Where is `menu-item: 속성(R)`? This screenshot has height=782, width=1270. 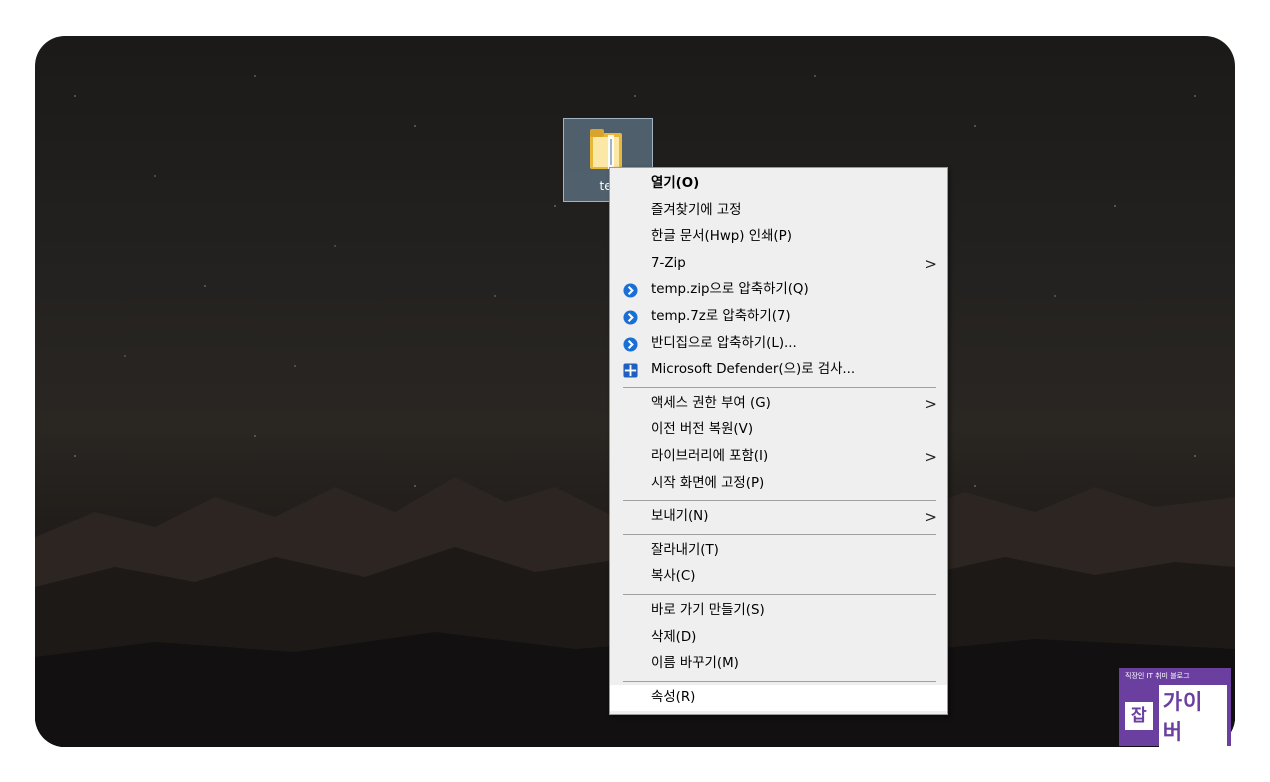 menu-item: 속성(R) is located at coordinates (778, 698).